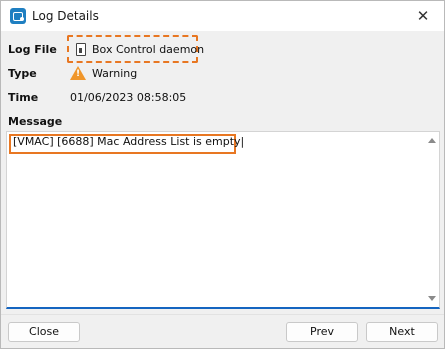 The height and width of the screenshot is (349, 445). I want to click on time-value: 01/06/2023 08:58:05, so click(128, 97).